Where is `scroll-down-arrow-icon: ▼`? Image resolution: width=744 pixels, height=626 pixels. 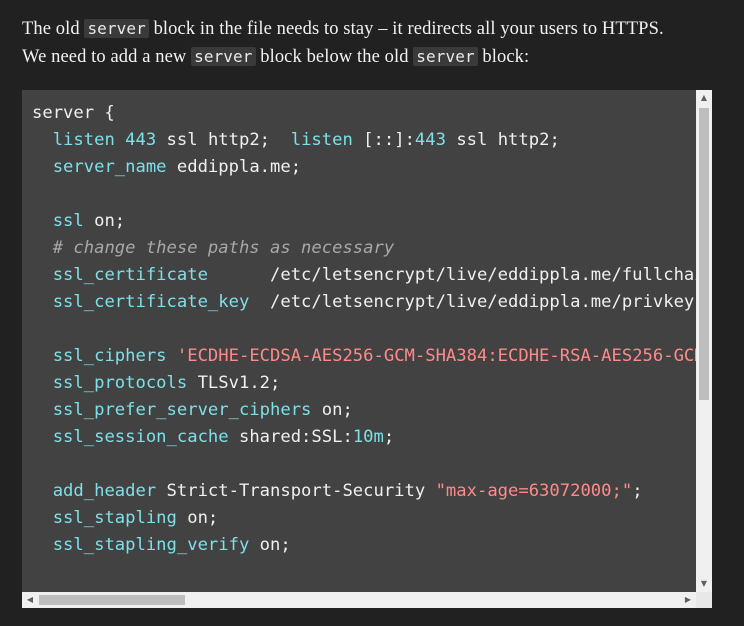 scroll-down-arrow-icon: ▼ is located at coordinates (704, 584).